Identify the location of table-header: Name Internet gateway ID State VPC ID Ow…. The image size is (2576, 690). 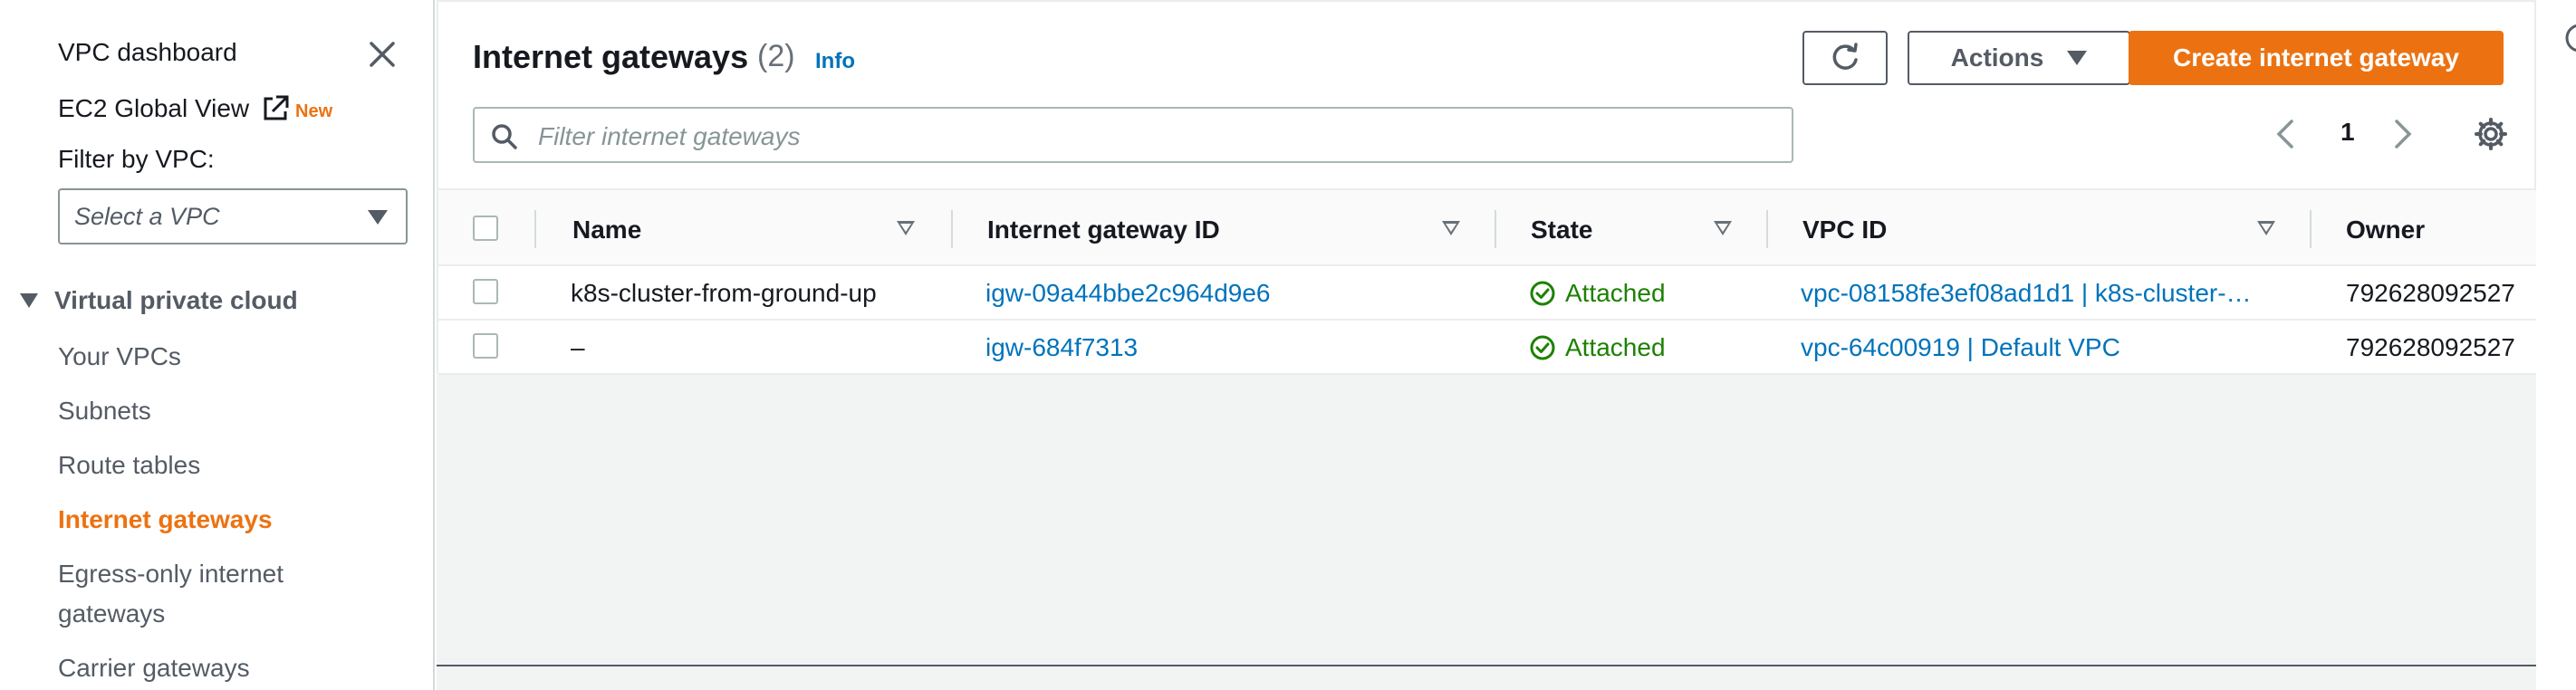
(1488, 227).